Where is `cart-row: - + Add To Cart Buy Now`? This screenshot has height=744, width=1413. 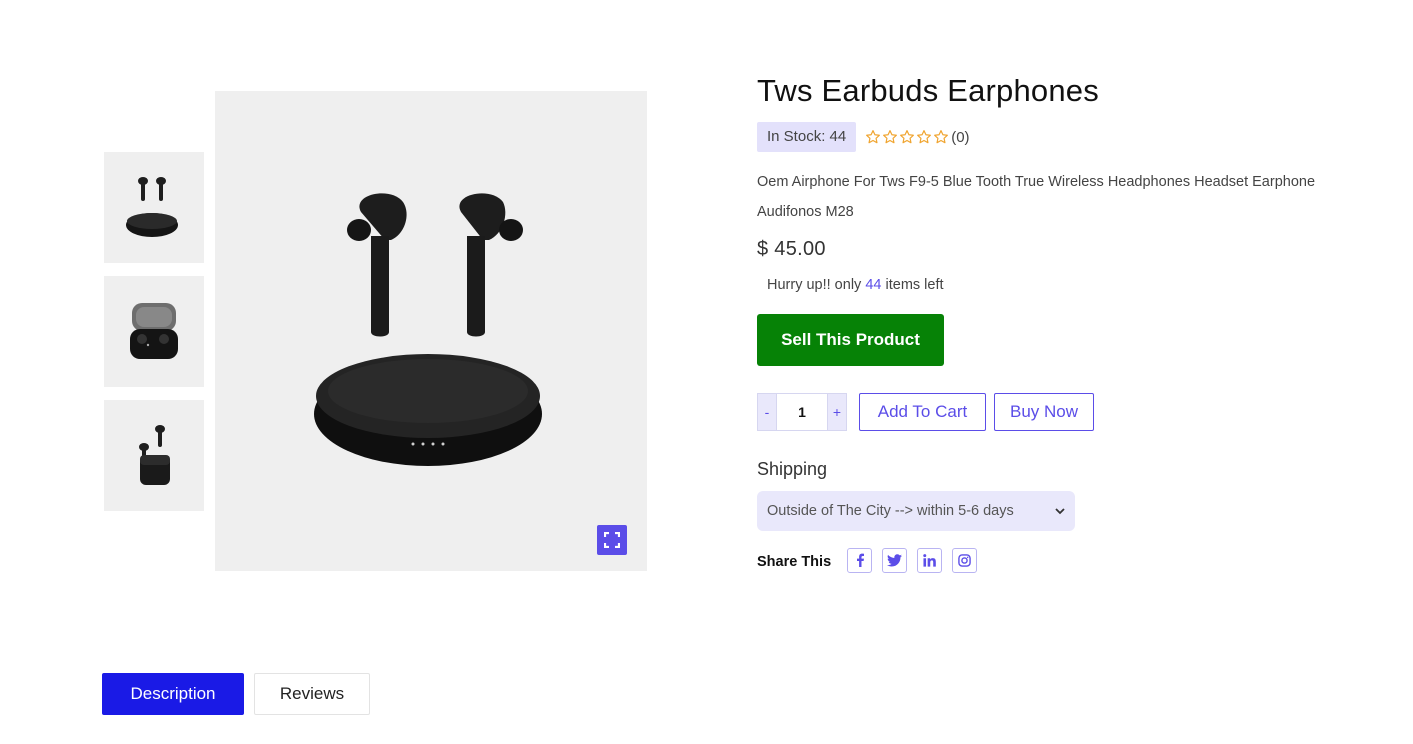 cart-row: - + Add To Cart Buy Now is located at coordinates (1067, 412).